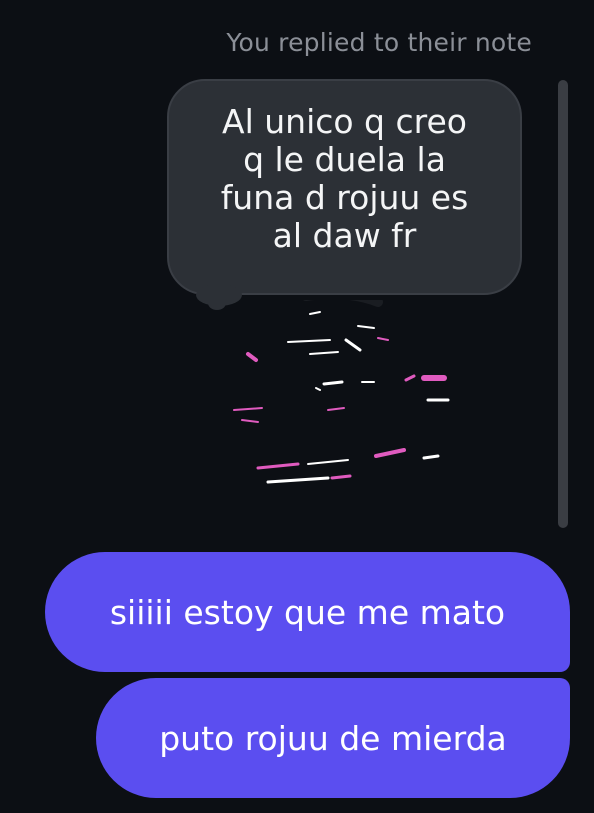  What do you see at coordinates (341, 386) in the screenshot?
I see `avatar-scribble-icon` at bounding box center [341, 386].